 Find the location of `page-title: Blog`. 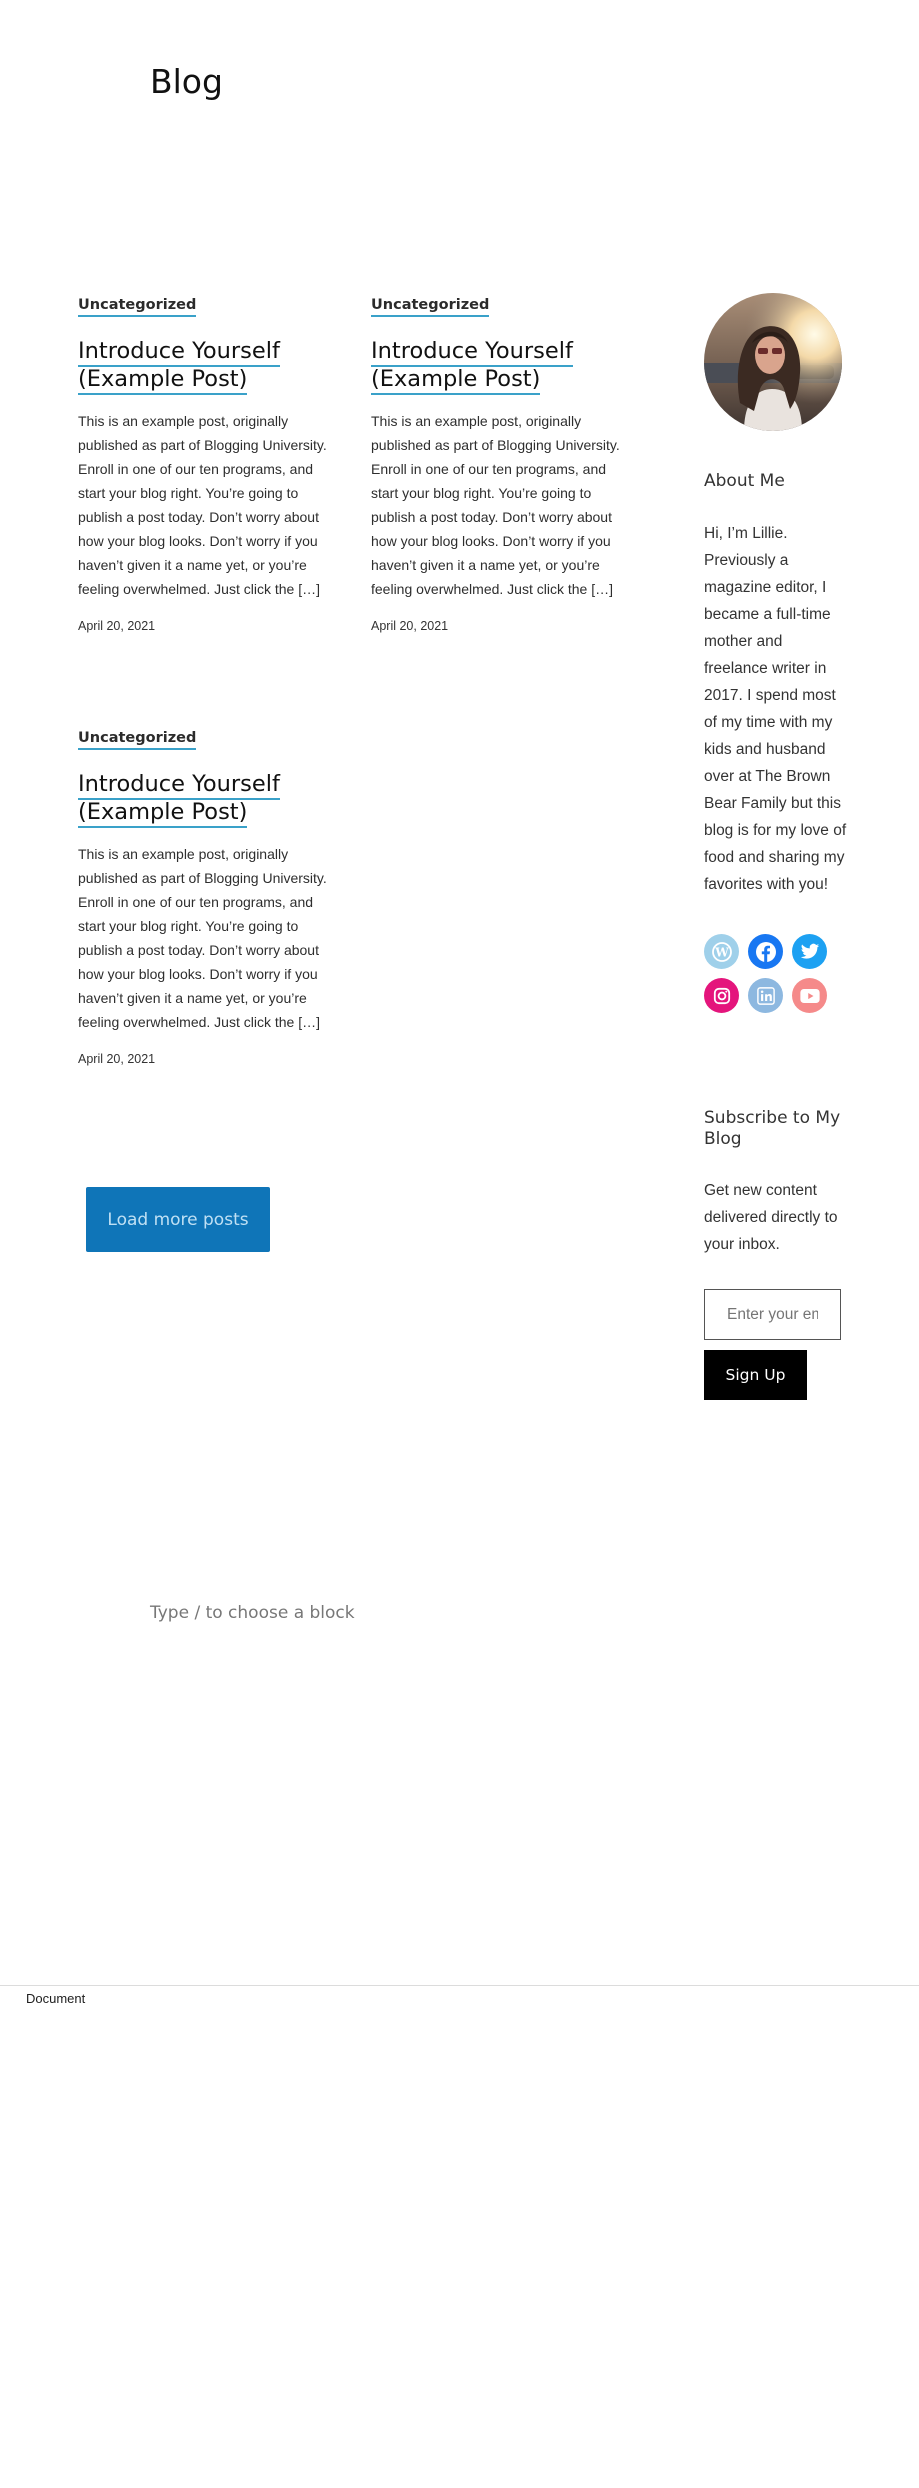

page-title: Blog is located at coordinates (186, 81).